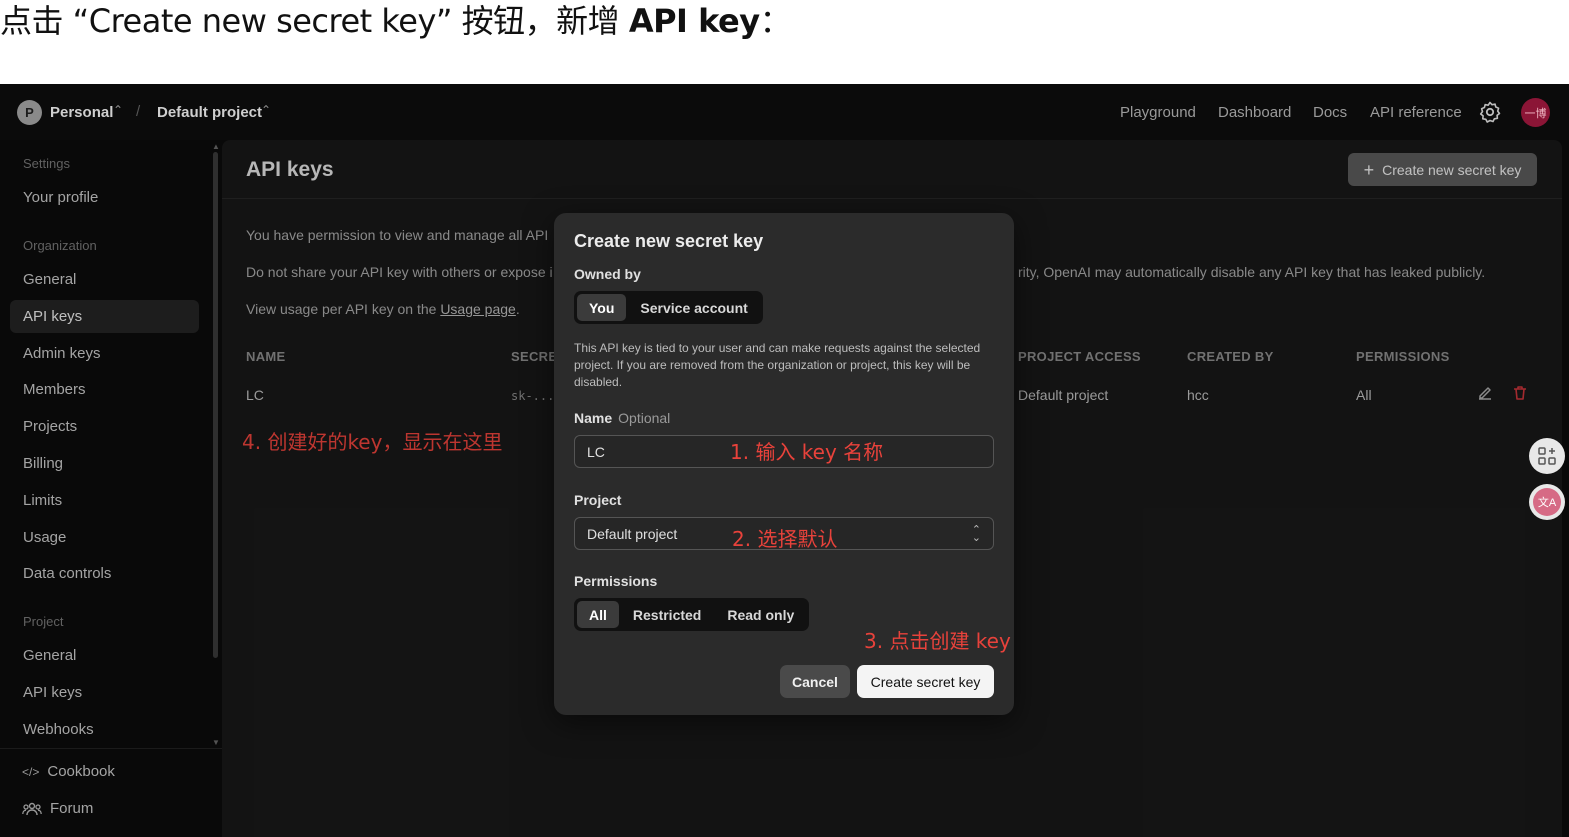 Image resolution: width=1569 pixels, height=837 pixels. Describe the element at coordinates (1416, 112) in the screenshot. I see `nav-link-api-reference: API reference` at that location.